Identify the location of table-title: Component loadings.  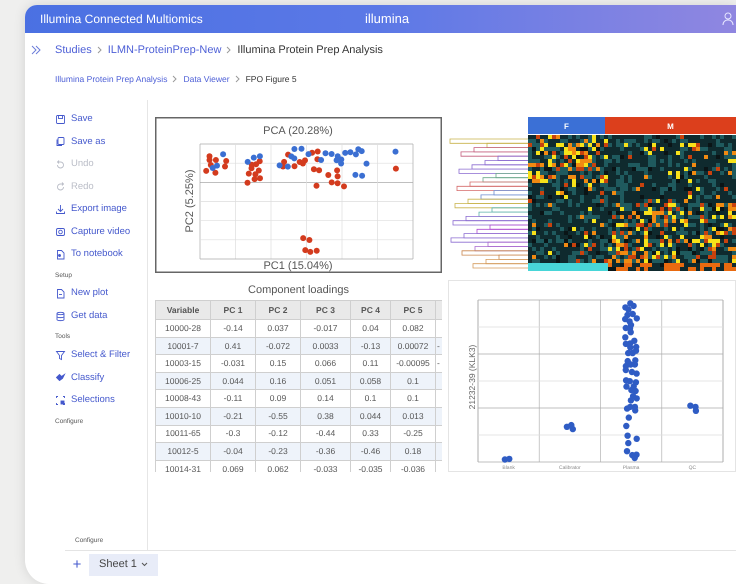
(298, 290).